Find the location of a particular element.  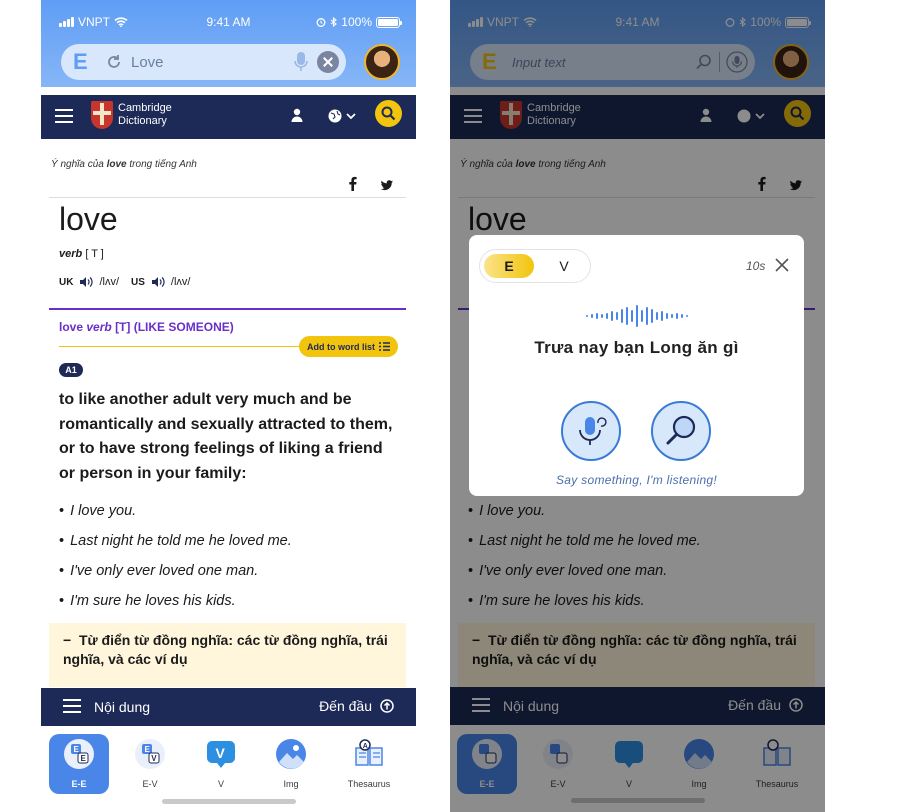

tab-v: V V is located at coordinates (221, 764).